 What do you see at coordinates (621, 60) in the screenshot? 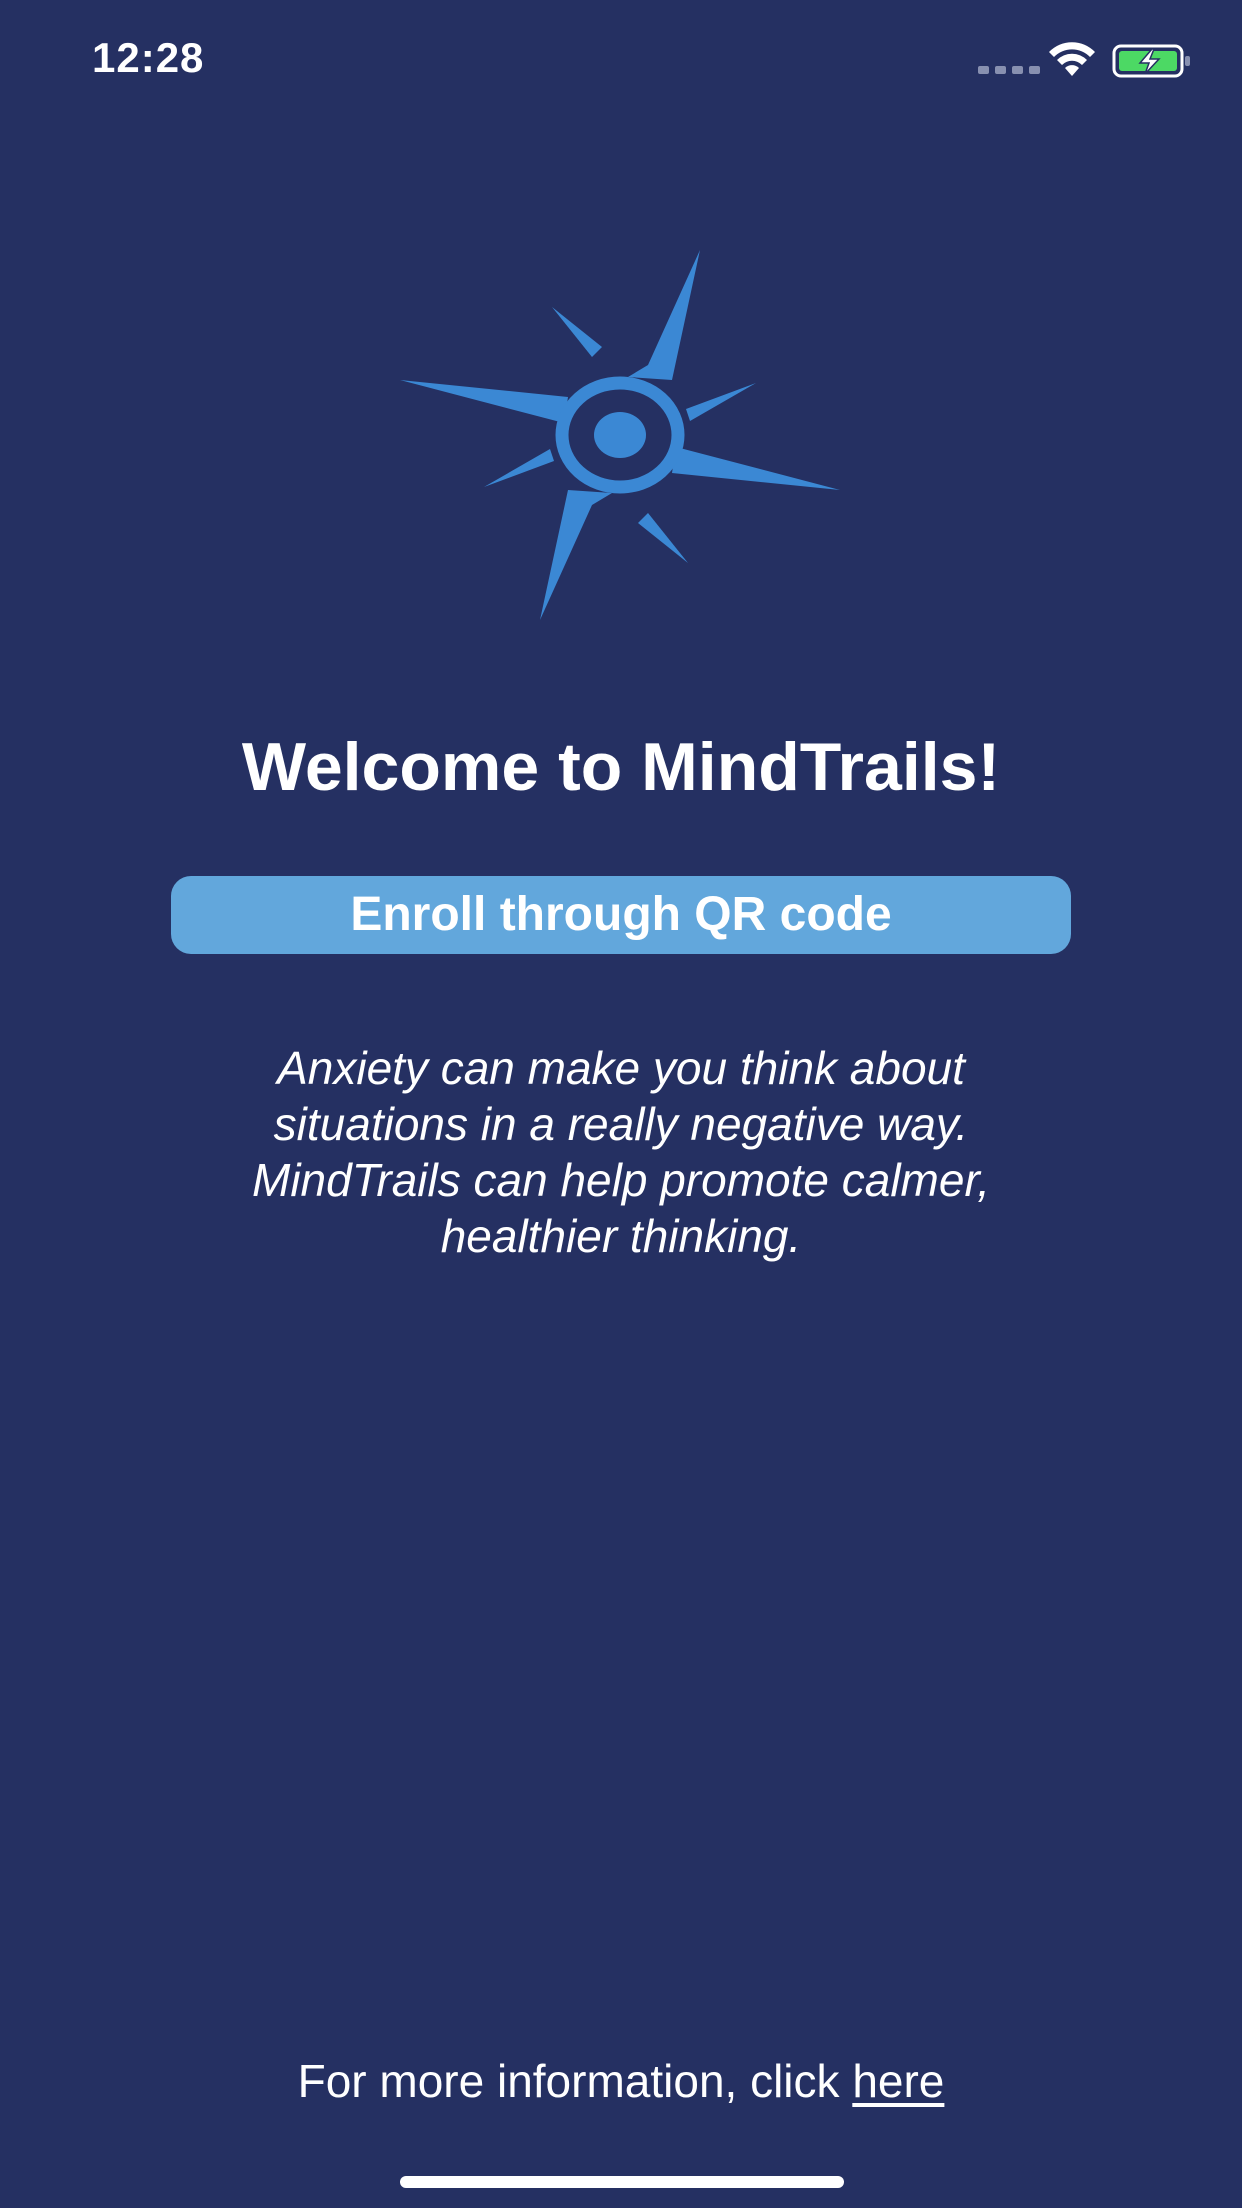
I see `status-bar: 12:28` at bounding box center [621, 60].